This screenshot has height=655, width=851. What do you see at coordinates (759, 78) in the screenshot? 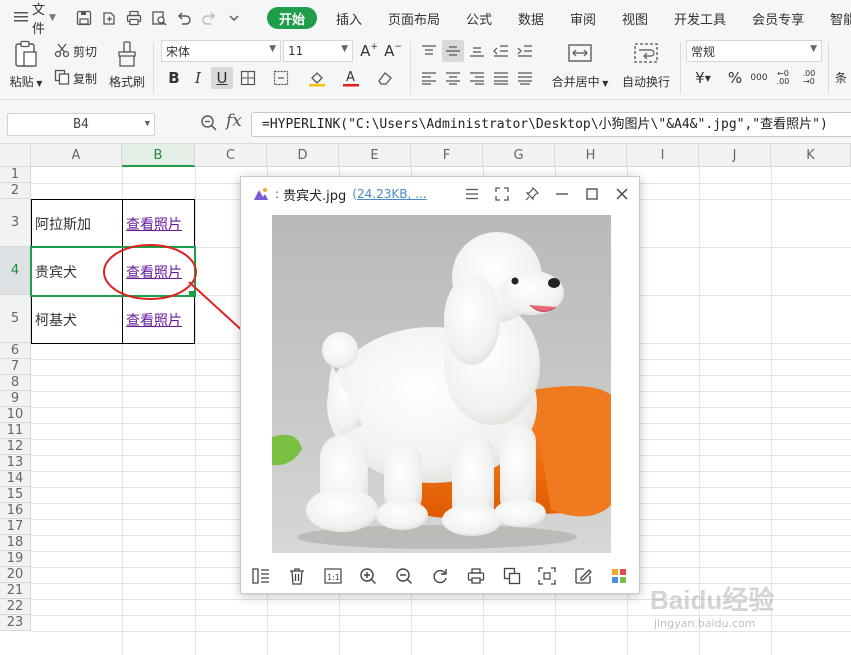
I see `thousands-separator-icon: 000` at bounding box center [759, 78].